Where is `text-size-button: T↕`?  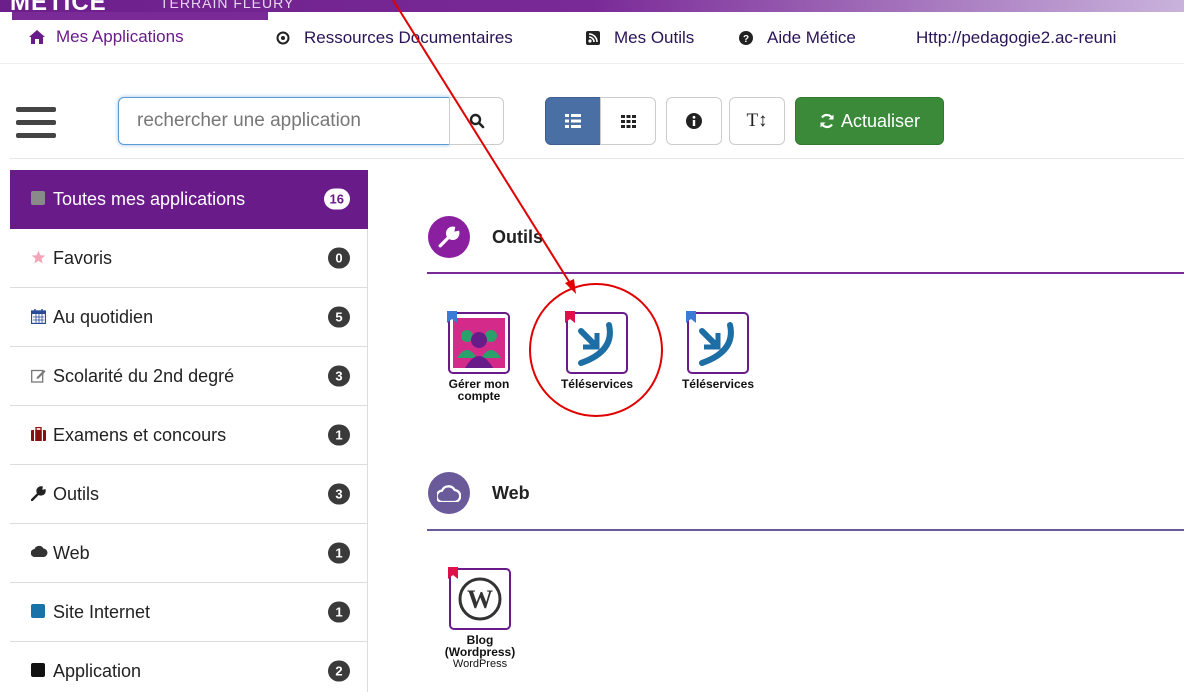
text-size-button: T↕ is located at coordinates (757, 121).